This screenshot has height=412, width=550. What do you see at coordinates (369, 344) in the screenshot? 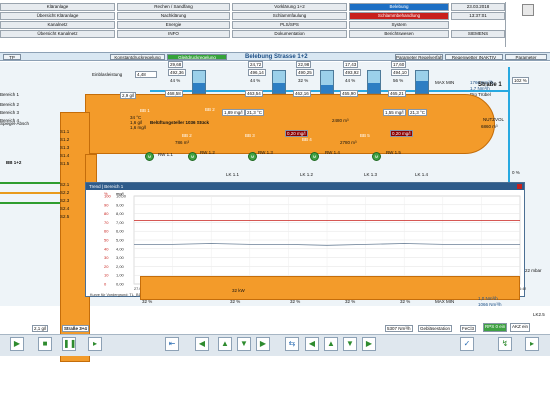
I see `next-icon: ▶` at bounding box center [369, 344].